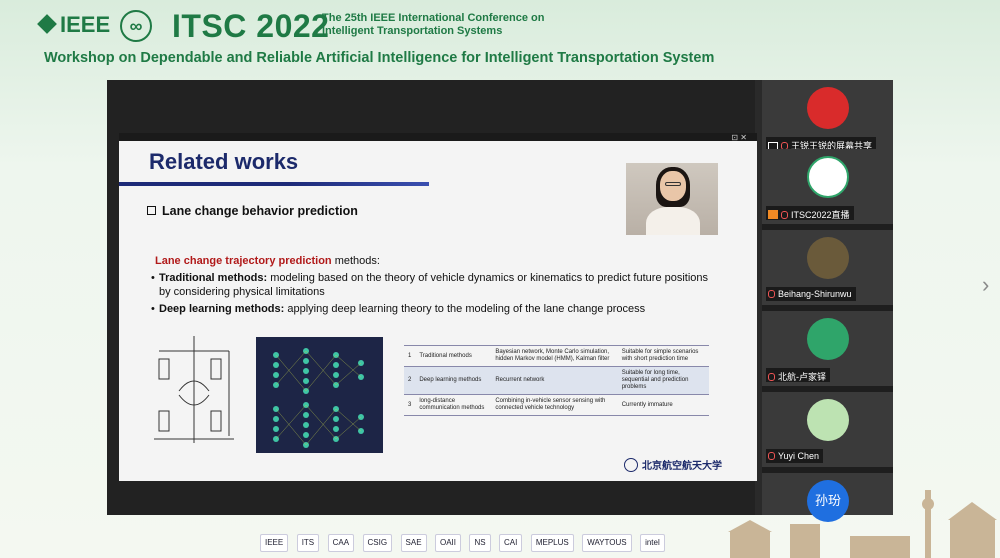 The width and height of the screenshot is (1000, 558). I want to click on sponsor-logo: intel, so click(652, 543).